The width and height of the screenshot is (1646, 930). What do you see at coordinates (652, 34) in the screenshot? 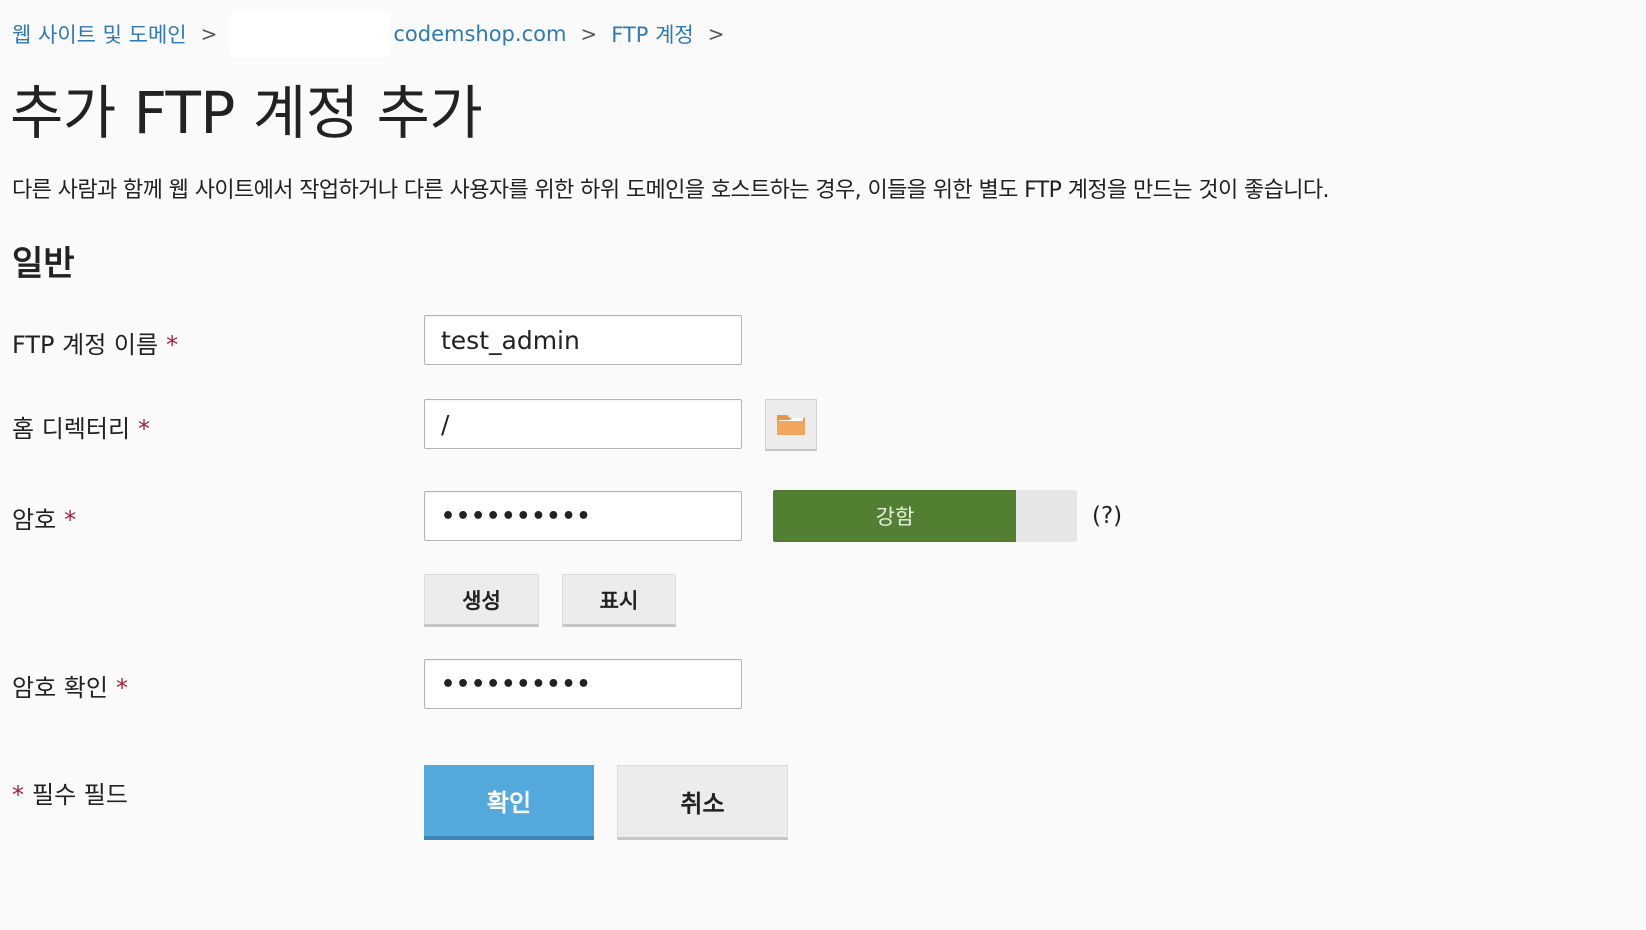
I see `breadcrumb-ftp-accounts: FTP 계정` at bounding box center [652, 34].